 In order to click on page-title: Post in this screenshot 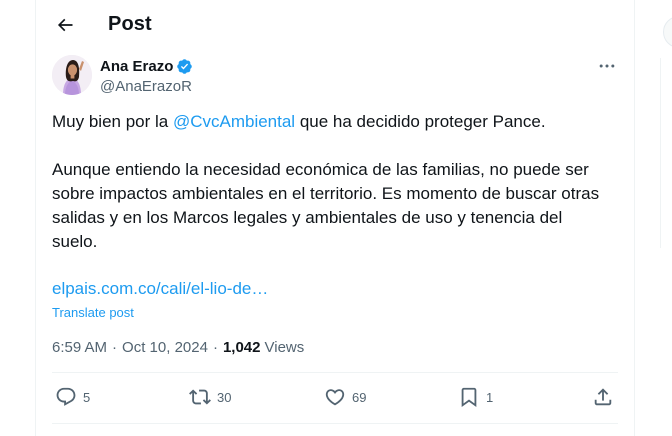, I will do `click(130, 24)`.